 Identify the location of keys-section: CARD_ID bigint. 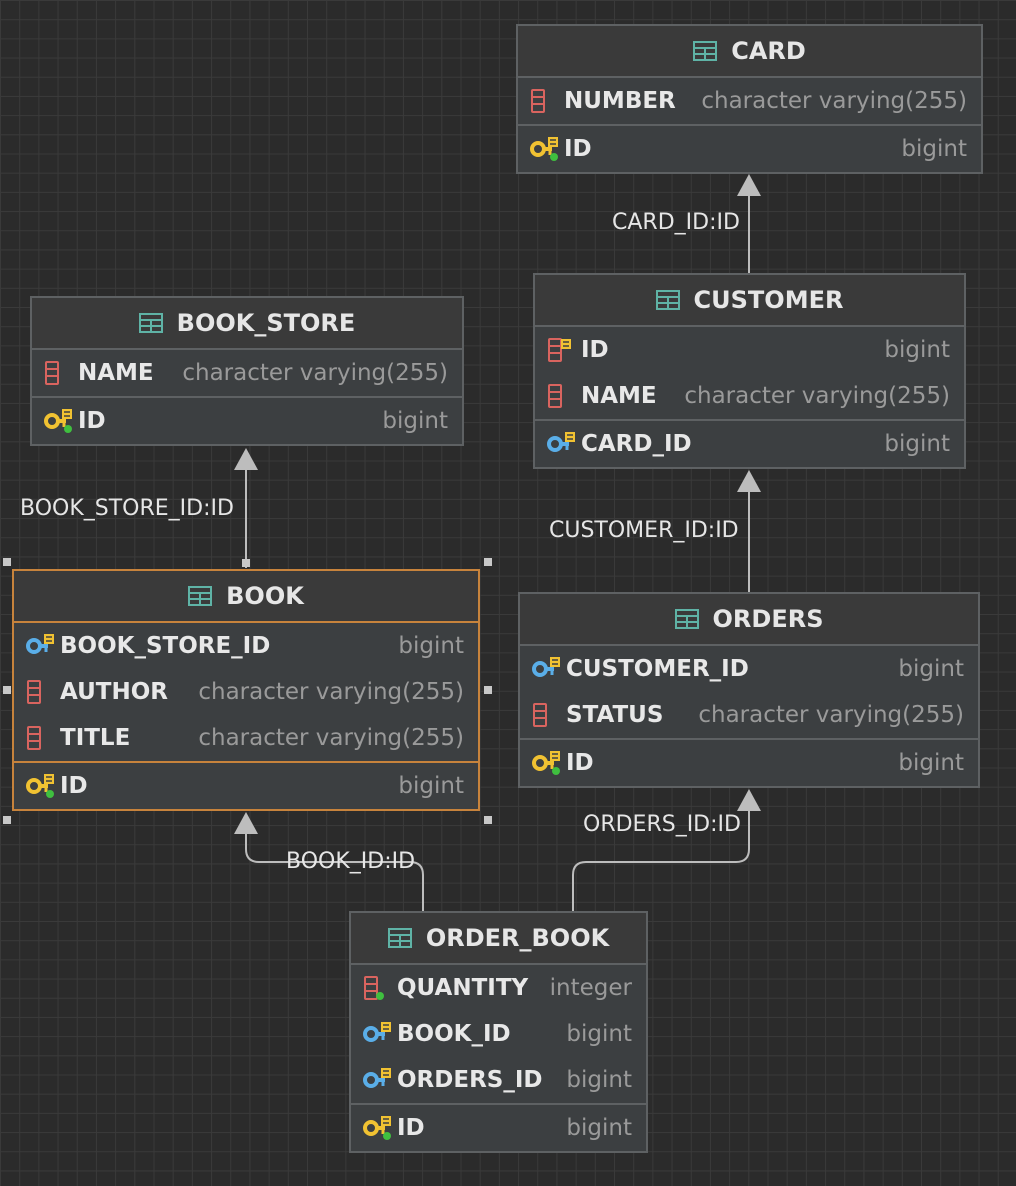
(749, 443).